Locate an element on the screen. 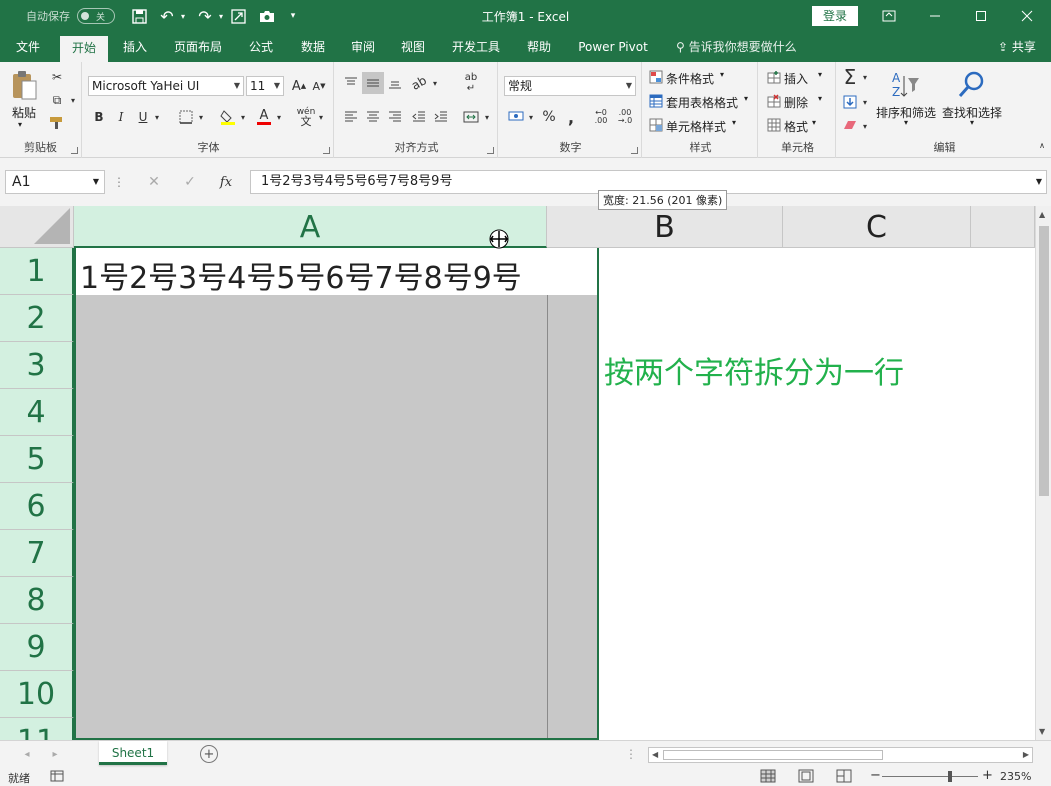  tab-view: 视图 is located at coordinates (413, 47).